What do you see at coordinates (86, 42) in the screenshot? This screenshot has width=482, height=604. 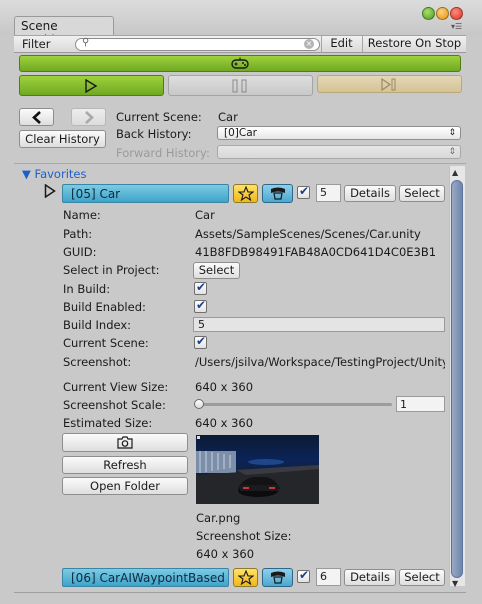 I see `search-icon: ⚲` at bounding box center [86, 42].